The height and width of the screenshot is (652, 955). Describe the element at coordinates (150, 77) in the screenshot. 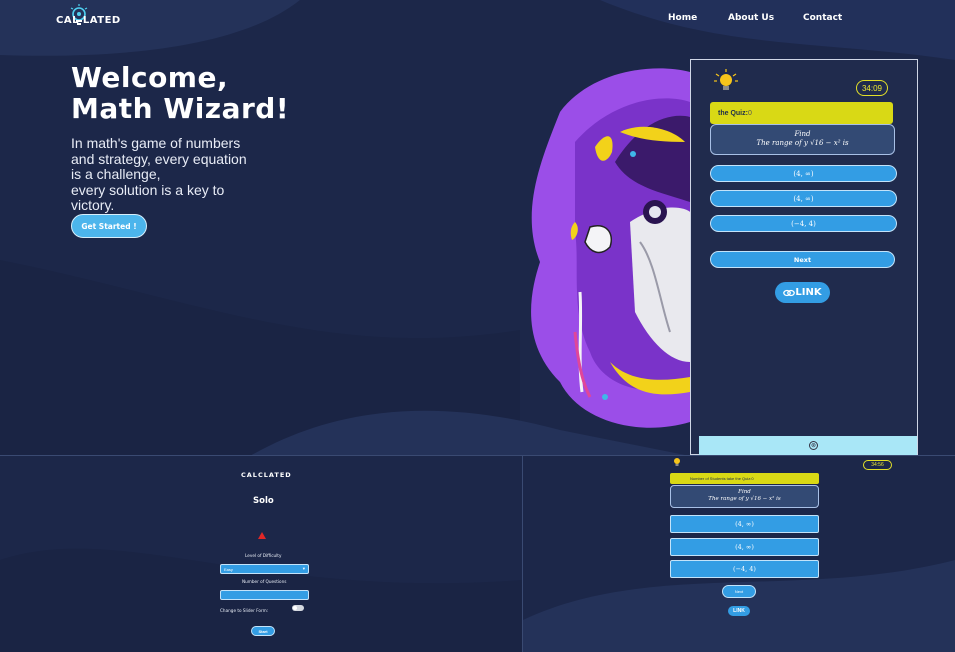

I see `hero-title-line-1: Welcome,` at that location.